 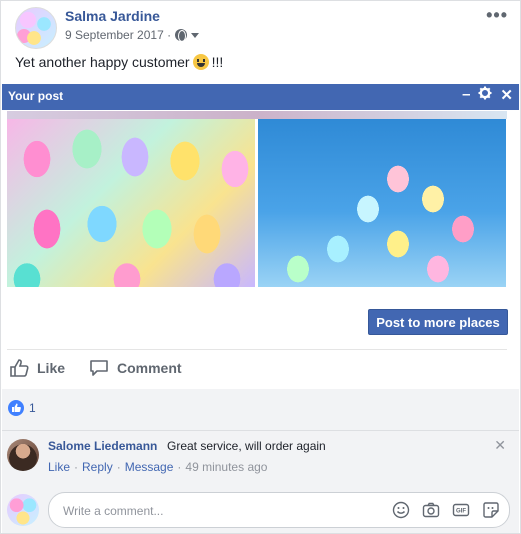 I want to click on comment-like-link: Like, so click(x=59, y=467).